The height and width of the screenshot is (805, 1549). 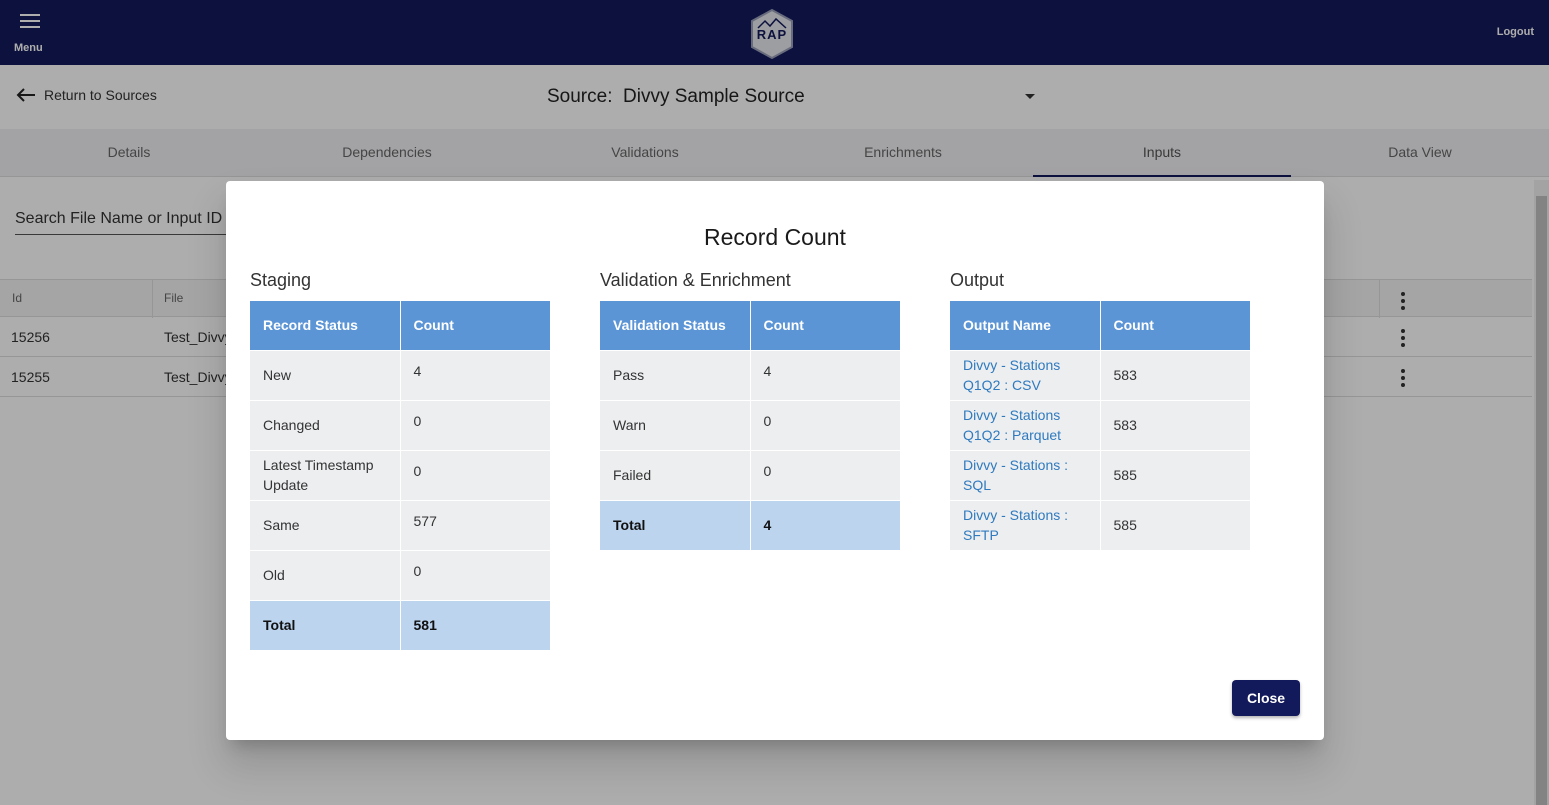 I want to click on total-row: Total 4, so click(x=750, y=524).